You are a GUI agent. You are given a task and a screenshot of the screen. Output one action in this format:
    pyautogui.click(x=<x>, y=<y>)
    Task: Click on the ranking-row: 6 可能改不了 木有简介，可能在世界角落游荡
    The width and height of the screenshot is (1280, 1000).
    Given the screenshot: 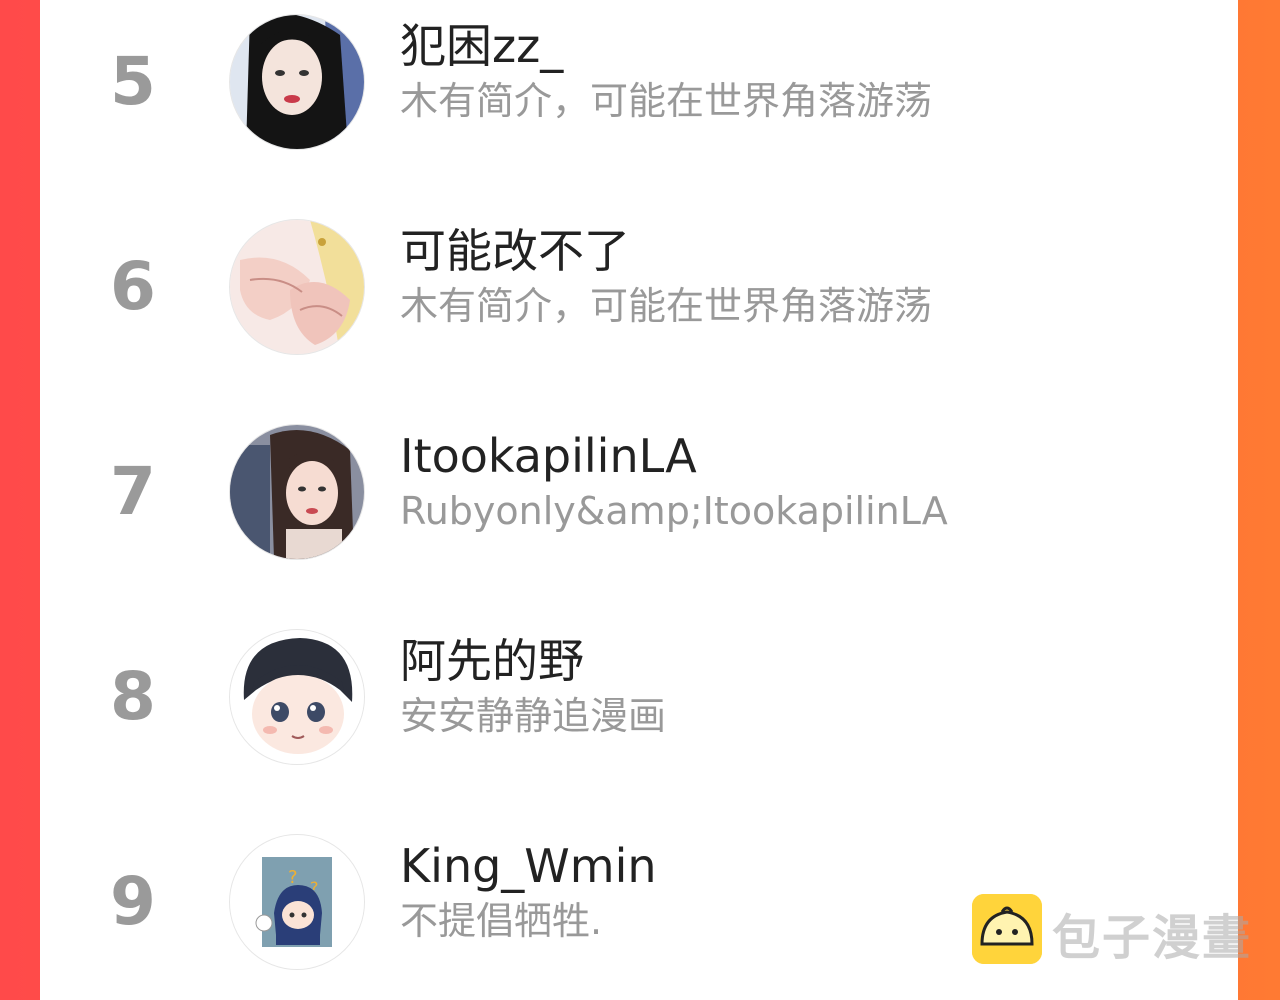 What is the action you would take?
    pyautogui.click(x=639, y=285)
    